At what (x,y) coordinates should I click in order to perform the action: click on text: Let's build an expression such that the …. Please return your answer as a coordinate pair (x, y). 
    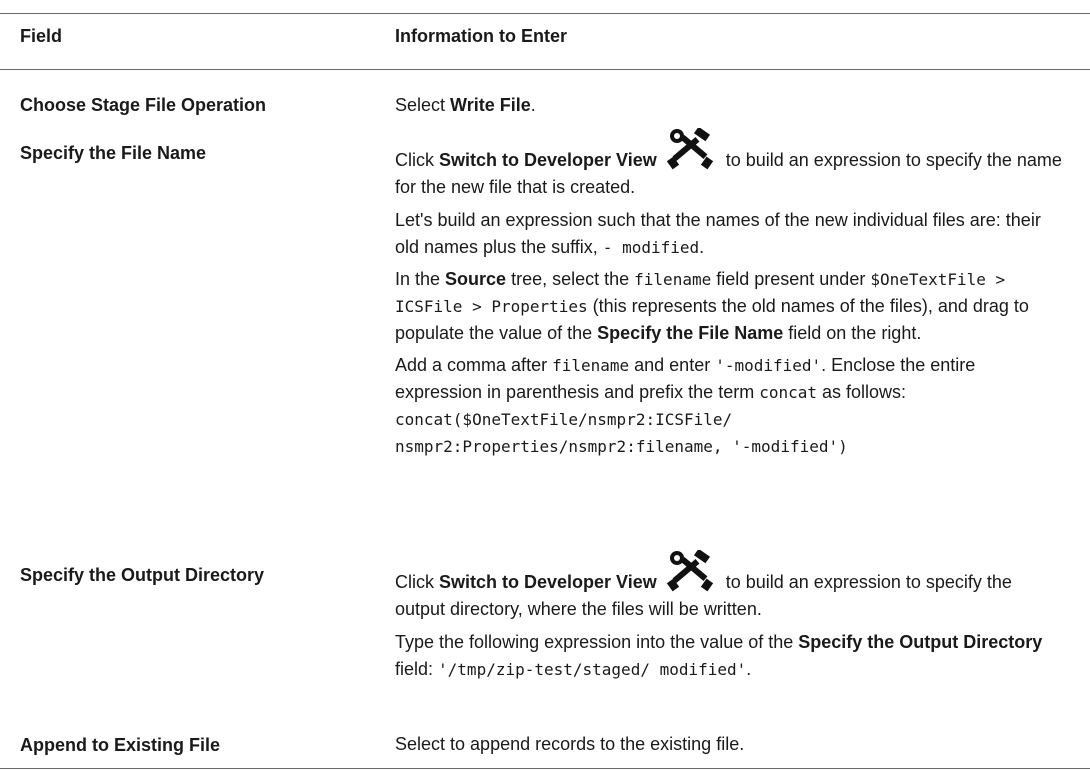
    Looking at the image, I should click on (718, 233).